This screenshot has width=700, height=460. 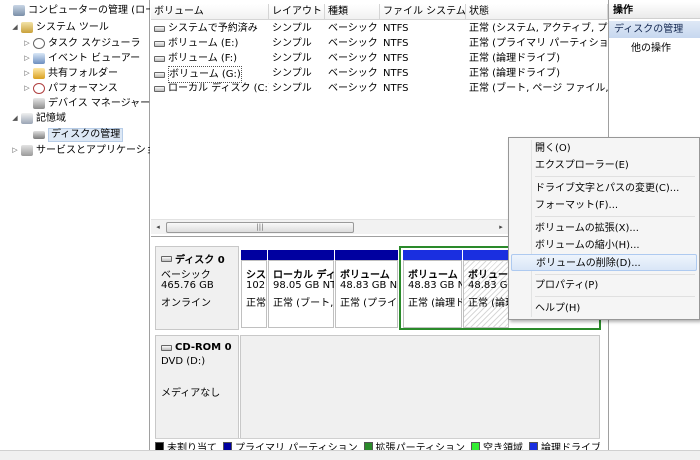 What do you see at coordinates (423, 12) in the screenshot?
I see `column-header-filesystem: ファイル システム` at bounding box center [423, 12].